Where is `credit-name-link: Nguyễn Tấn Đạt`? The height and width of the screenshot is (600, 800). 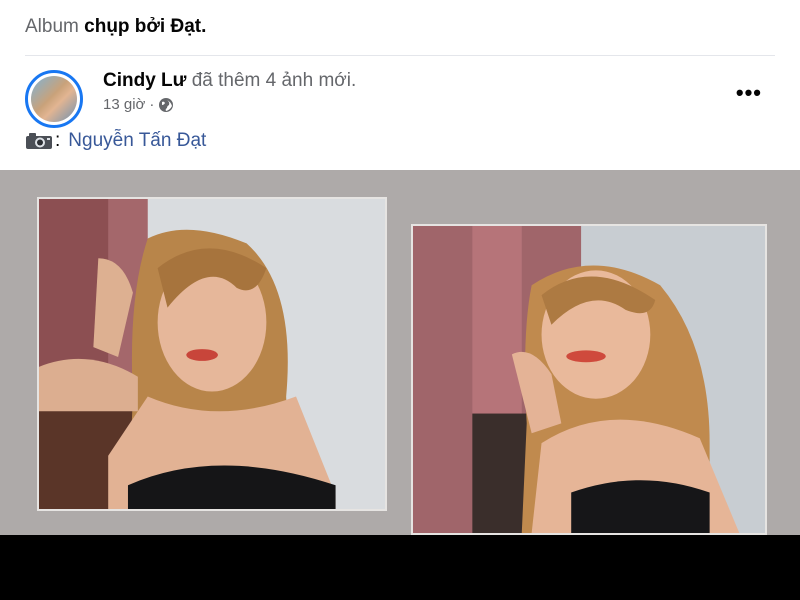 credit-name-link: Nguyễn Tấn Đạt is located at coordinates (137, 141).